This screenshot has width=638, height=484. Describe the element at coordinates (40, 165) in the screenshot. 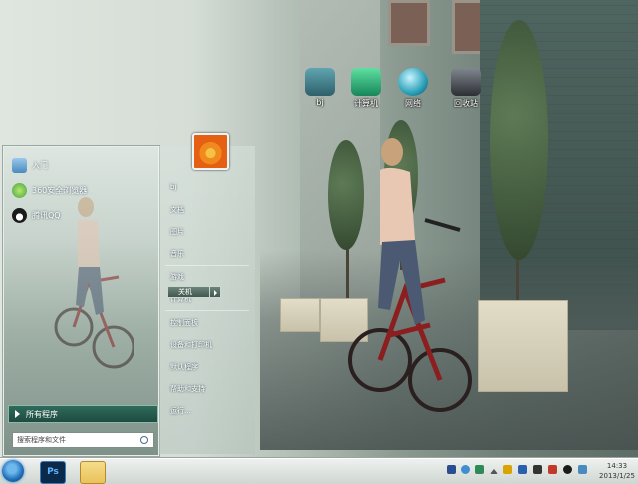

I see `start-item-label: 入门` at that location.